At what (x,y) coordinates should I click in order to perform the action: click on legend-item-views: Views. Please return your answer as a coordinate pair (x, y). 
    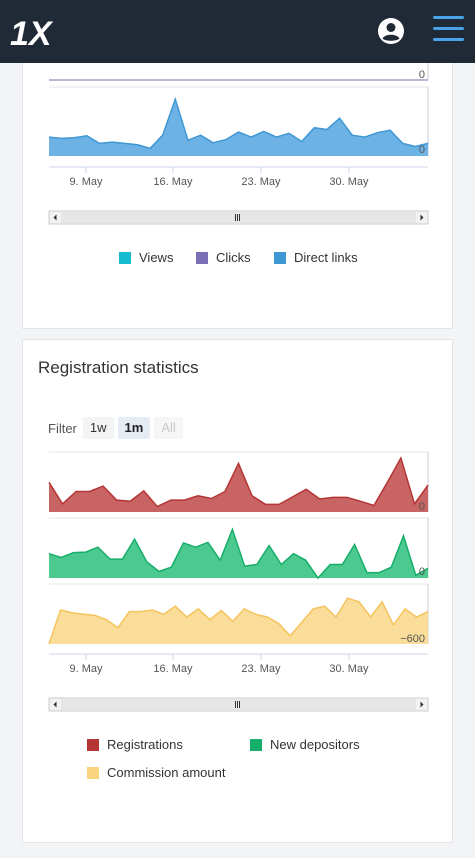
    Looking at the image, I should click on (146, 257).